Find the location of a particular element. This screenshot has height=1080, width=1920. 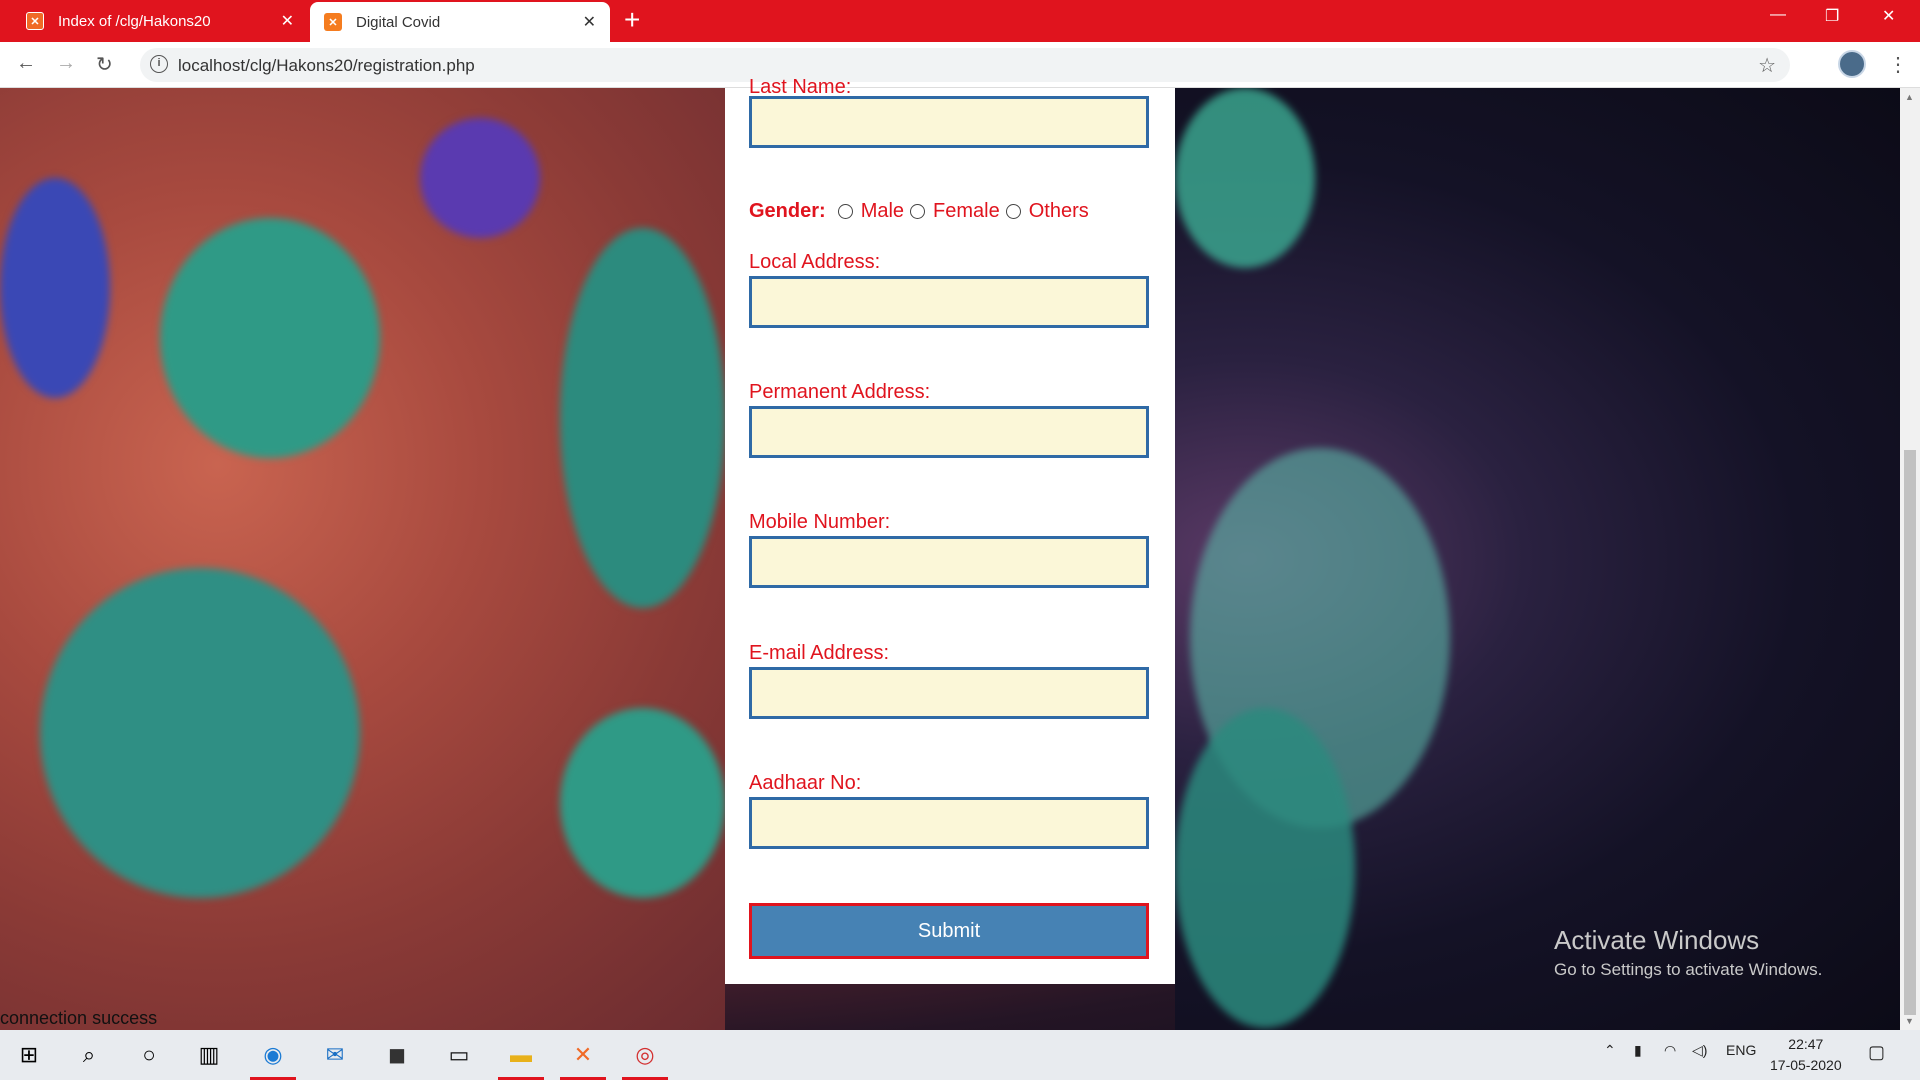

url-text: localhost/clg/Hakons20/registration.php is located at coordinates (326, 66).